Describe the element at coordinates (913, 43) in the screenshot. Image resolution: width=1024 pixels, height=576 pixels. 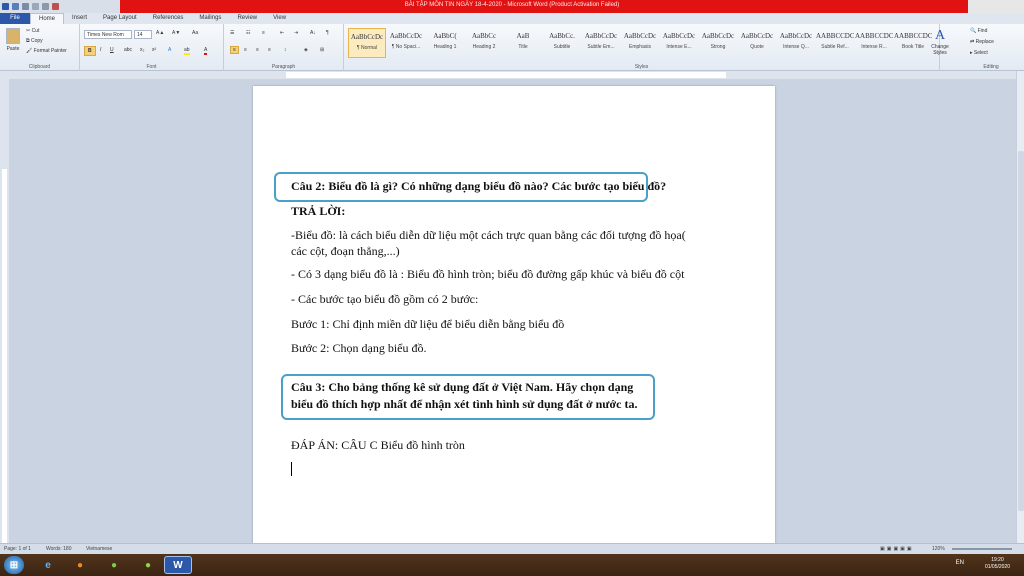
I see `style-tile: AABBCCDC Book Title` at that location.